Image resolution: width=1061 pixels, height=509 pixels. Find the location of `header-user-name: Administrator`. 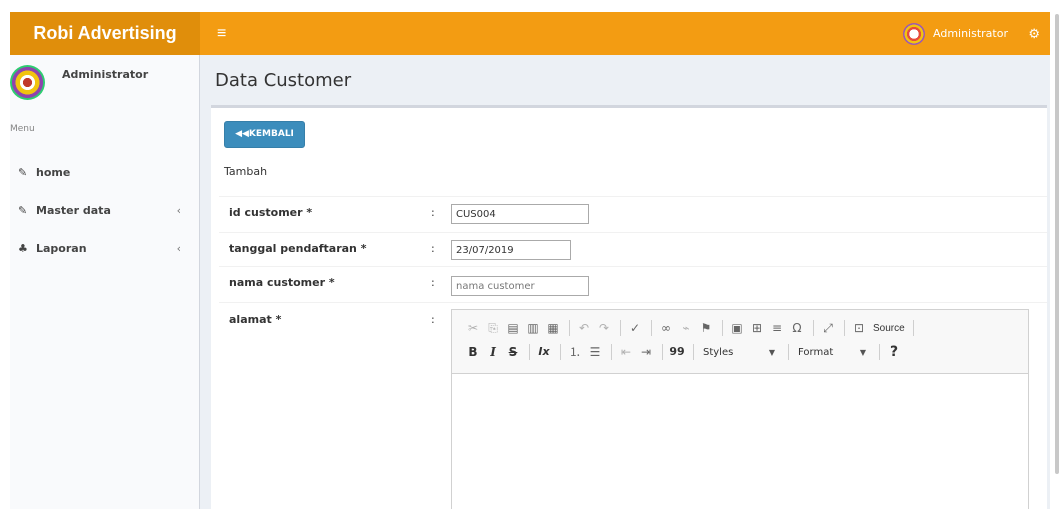

header-user-name: Administrator is located at coordinates (970, 33).